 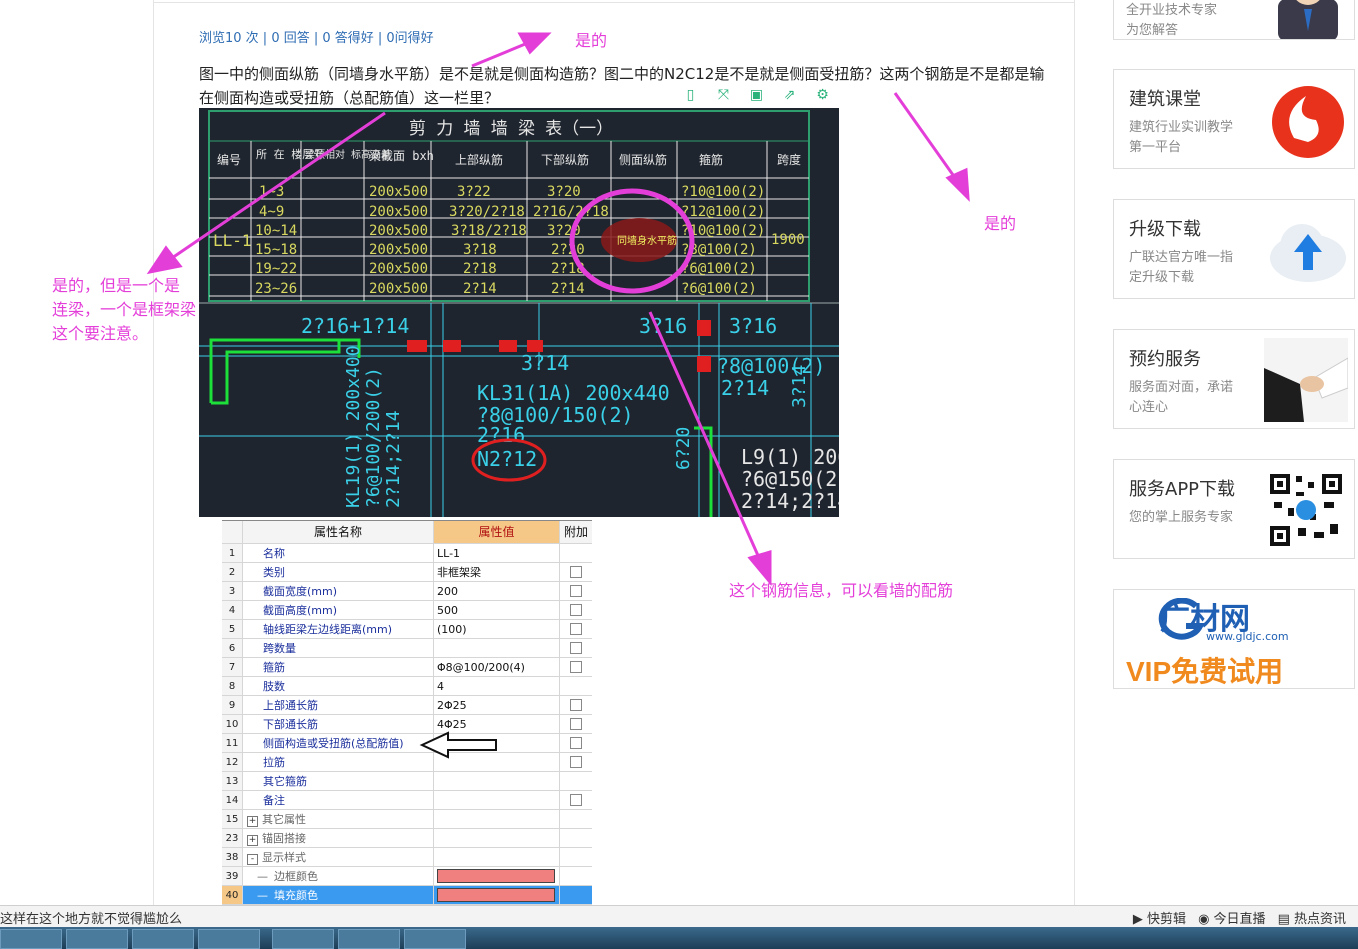 What do you see at coordinates (790, 457) in the screenshot?
I see `cad-plan-t16: L9(1) 200` at bounding box center [790, 457].